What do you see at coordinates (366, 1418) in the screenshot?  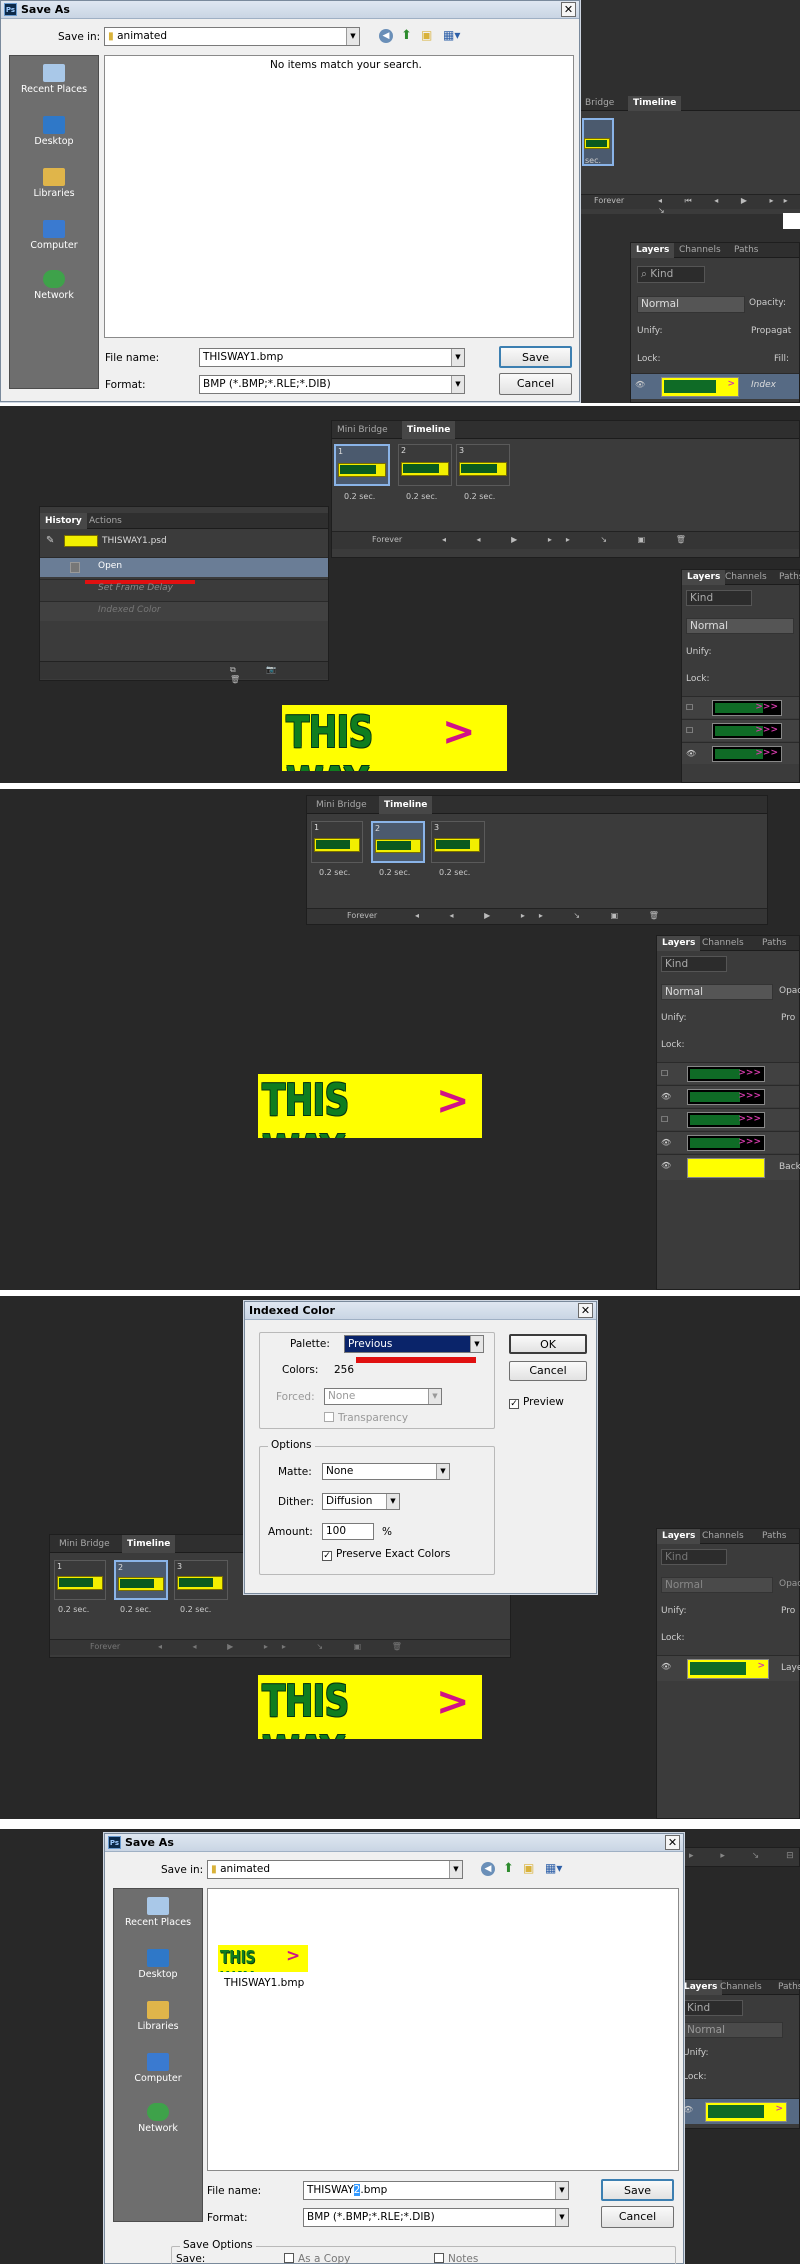 I see `transparency-checkbox: Transparency` at bounding box center [366, 1418].